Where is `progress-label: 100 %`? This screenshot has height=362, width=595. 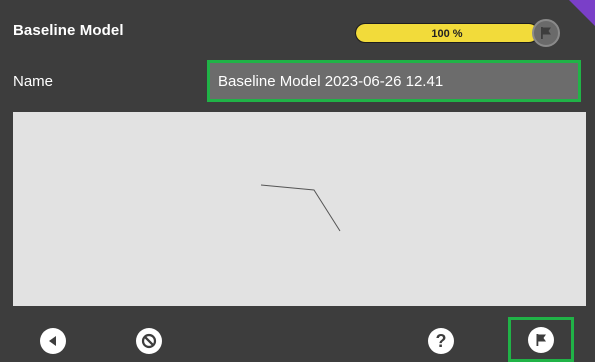 progress-label: 100 % is located at coordinates (447, 34).